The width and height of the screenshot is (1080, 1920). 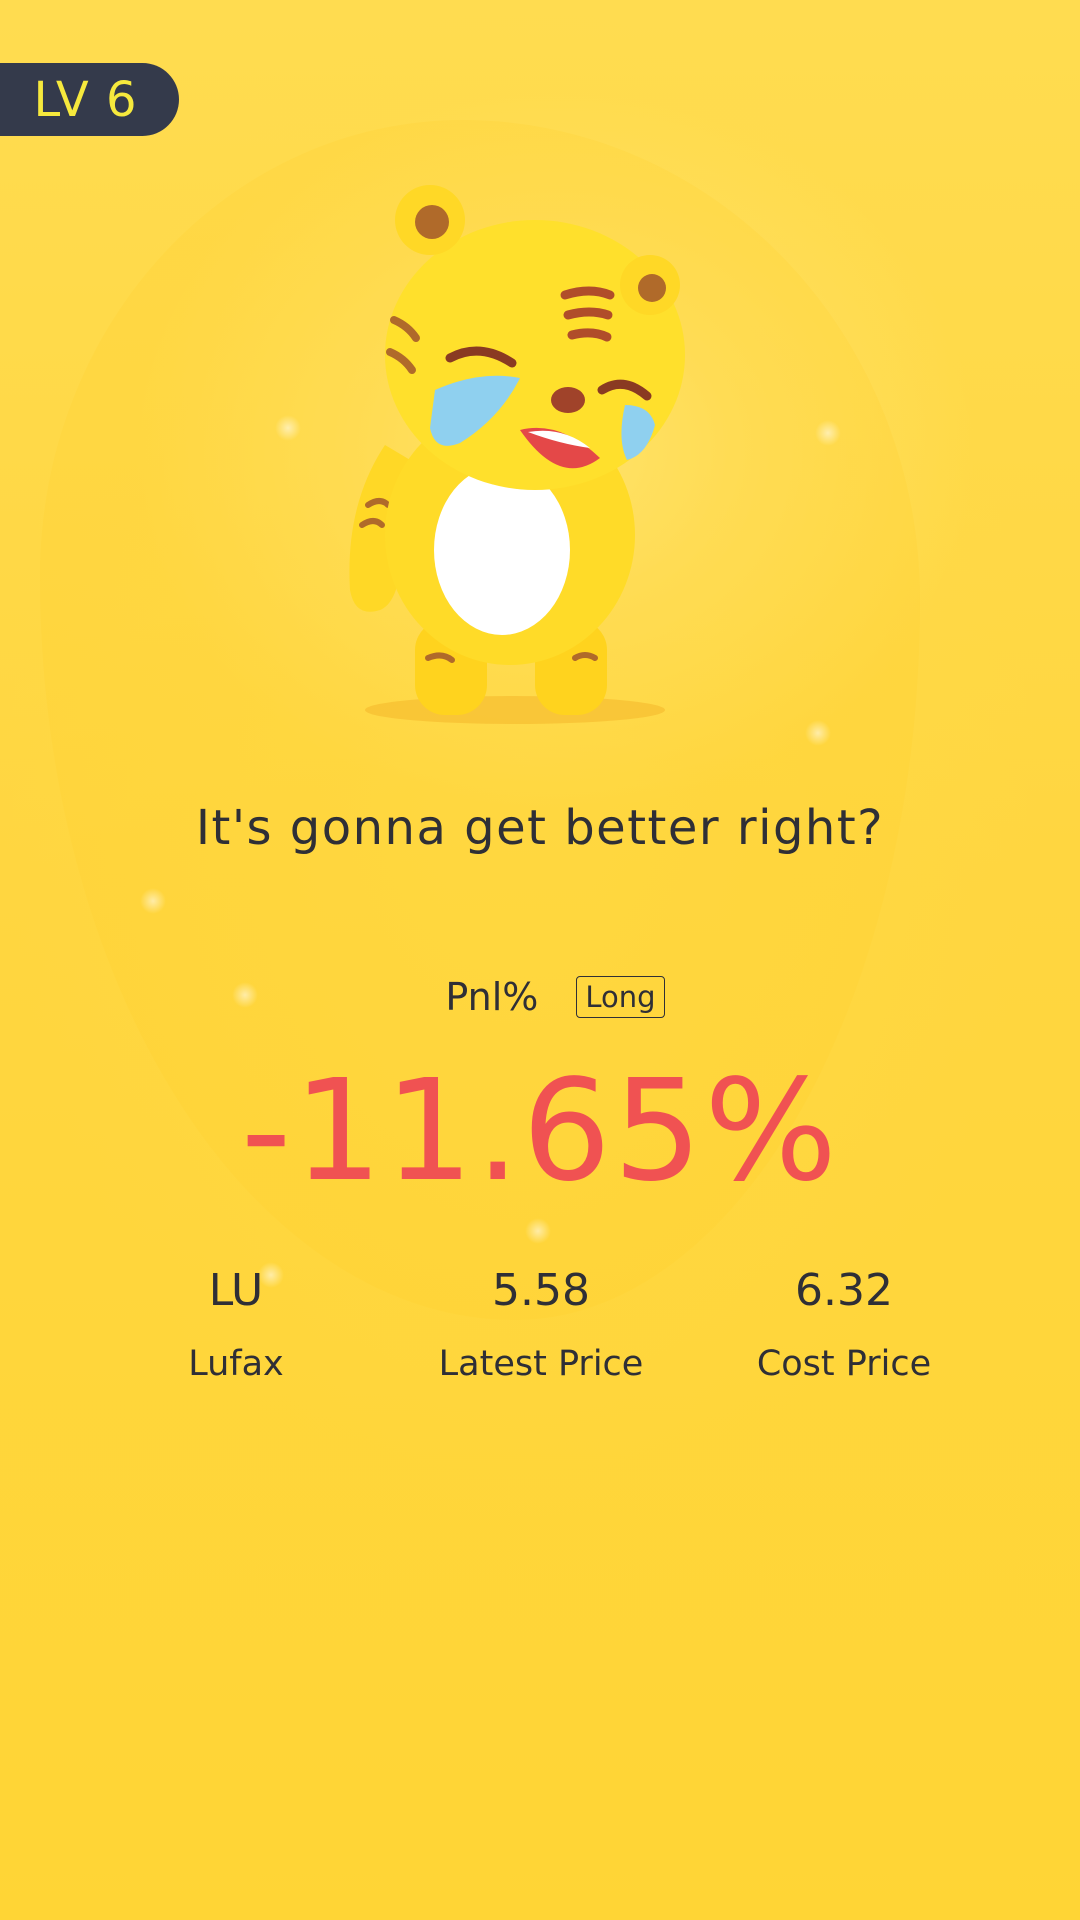 What do you see at coordinates (844, 1364) in the screenshot?
I see `cost-price-label: Cost Price` at bounding box center [844, 1364].